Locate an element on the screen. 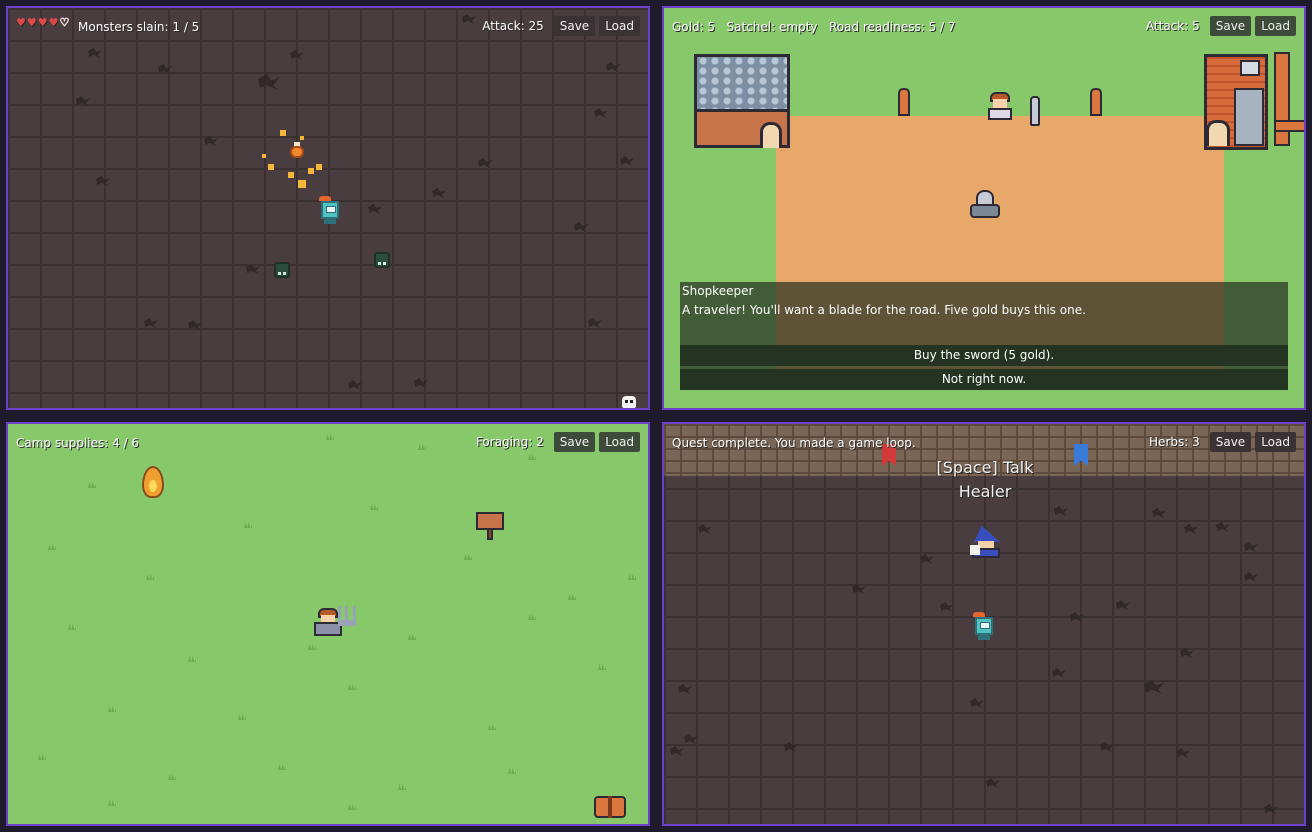  shopkeeper-npc is located at coordinates (1000, 106).